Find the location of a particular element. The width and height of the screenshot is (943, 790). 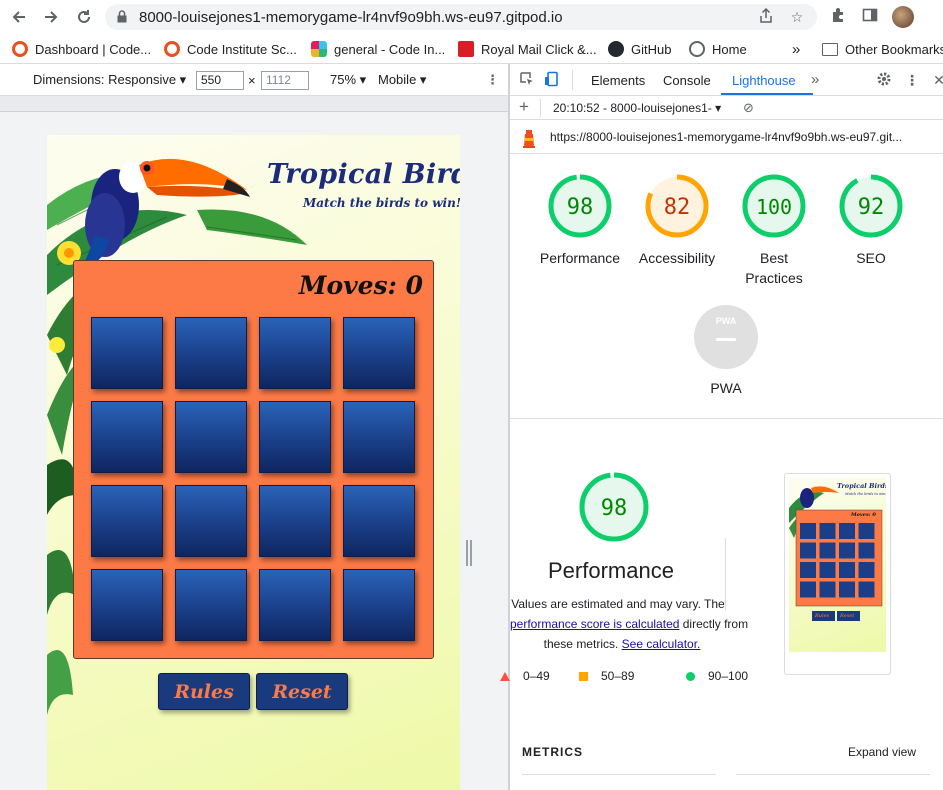

score-label: Best Practices is located at coordinates (774, 268).